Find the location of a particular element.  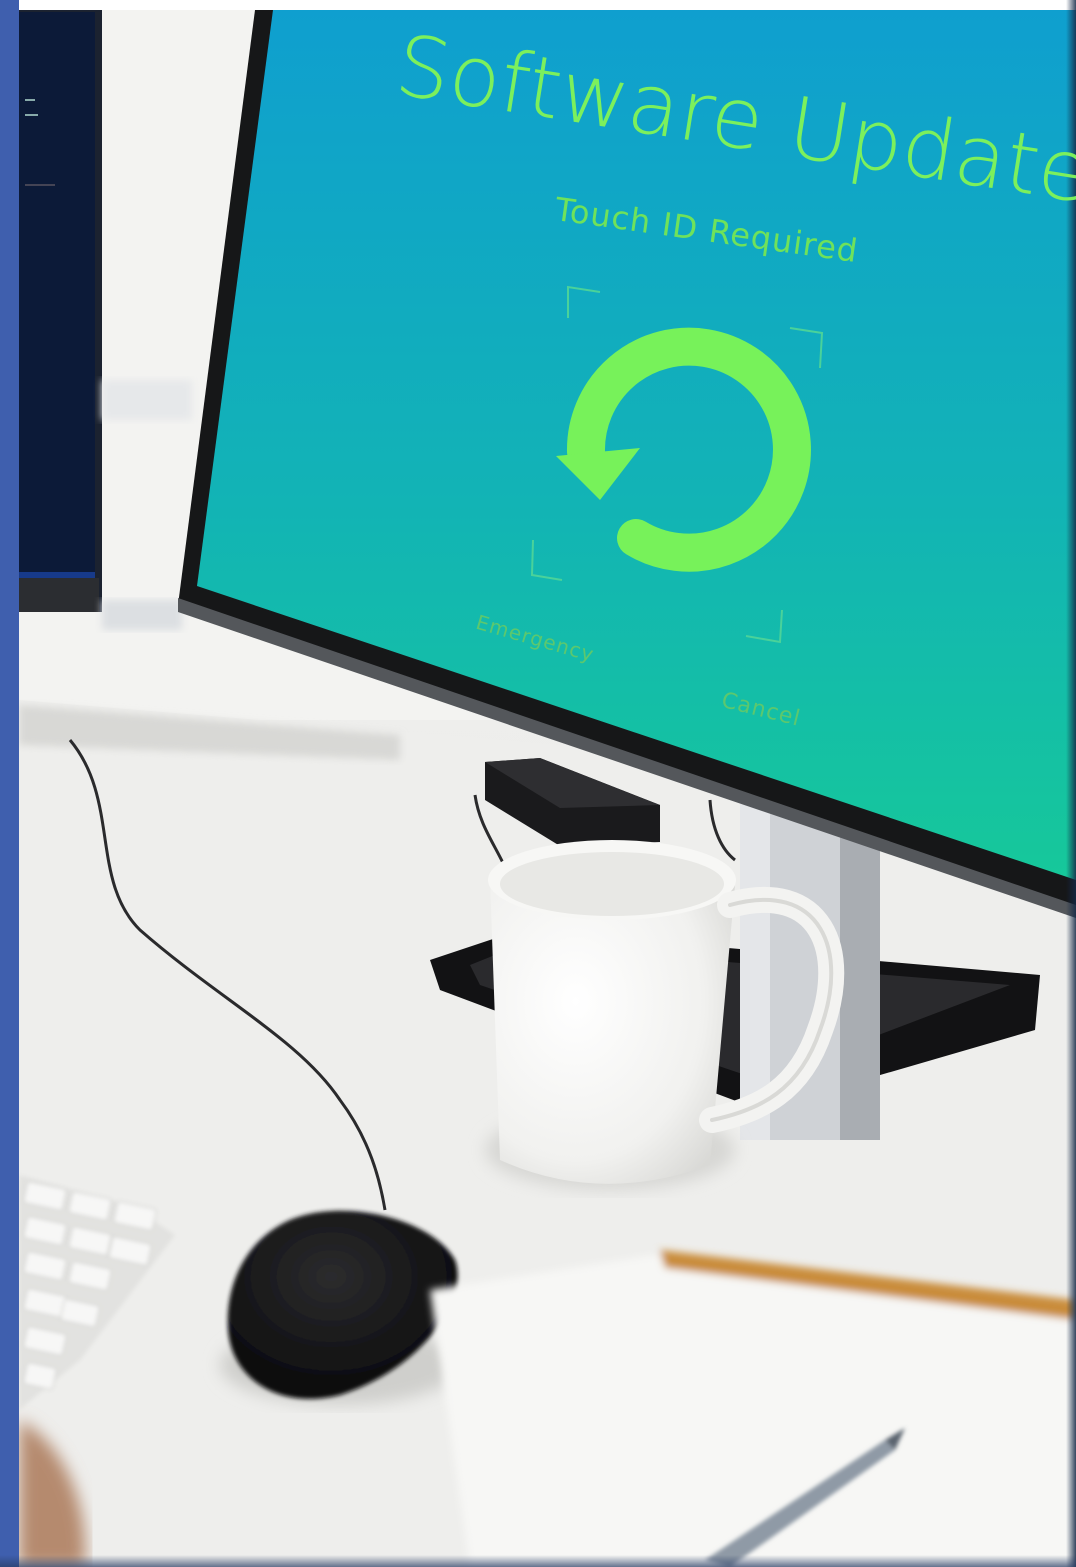

left-side-bar is located at coordinates (9, 783).